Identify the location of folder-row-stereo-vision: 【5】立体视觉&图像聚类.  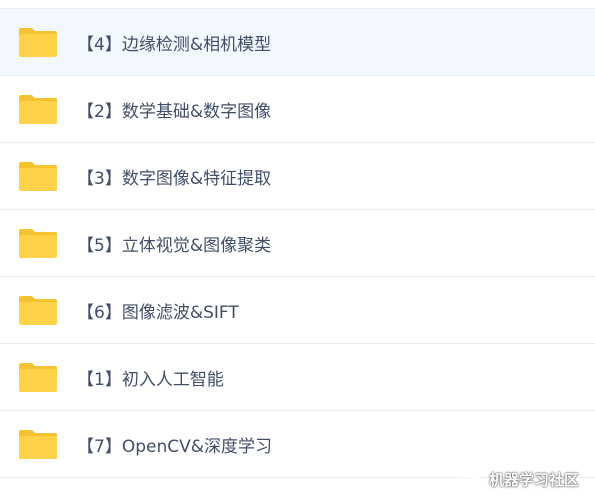
(297, 243).